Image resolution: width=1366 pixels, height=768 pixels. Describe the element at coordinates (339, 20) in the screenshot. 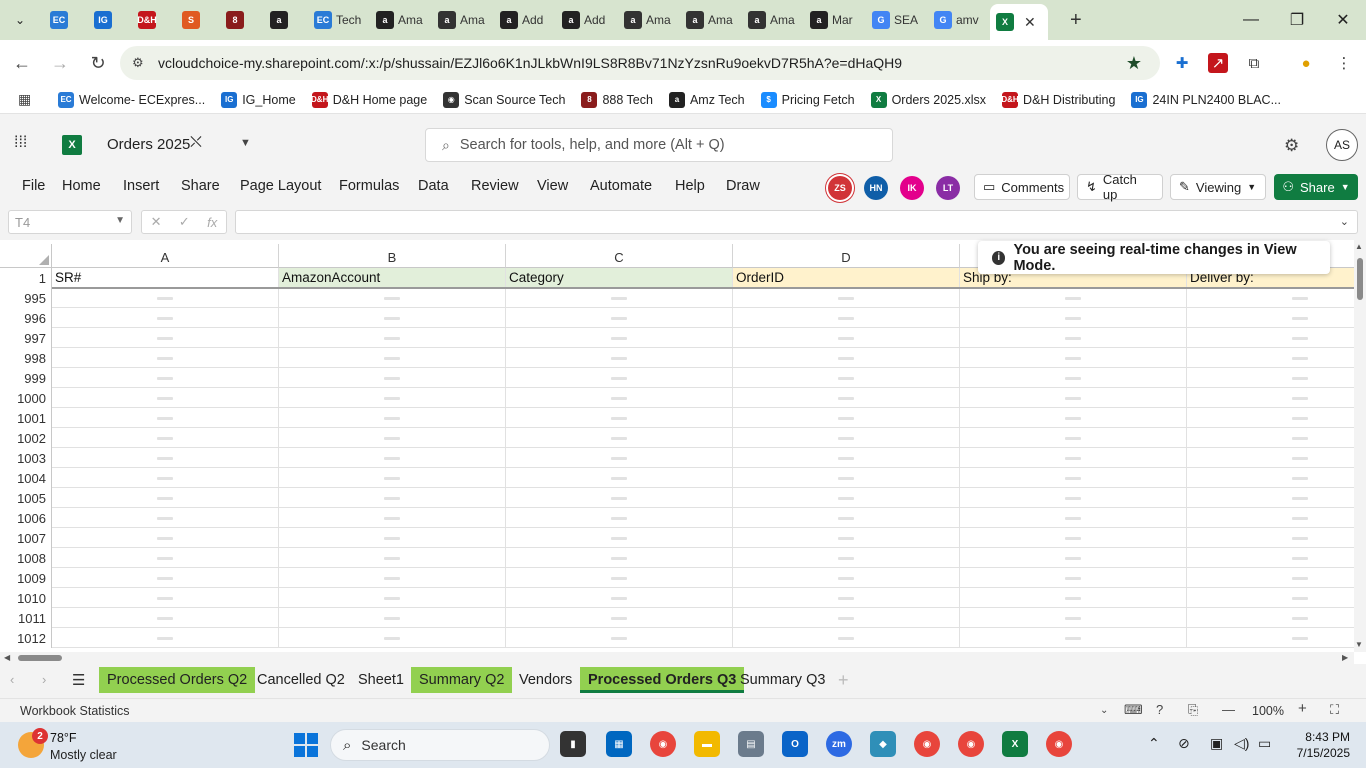

I see `browser-tab: EC Tech` at that location.